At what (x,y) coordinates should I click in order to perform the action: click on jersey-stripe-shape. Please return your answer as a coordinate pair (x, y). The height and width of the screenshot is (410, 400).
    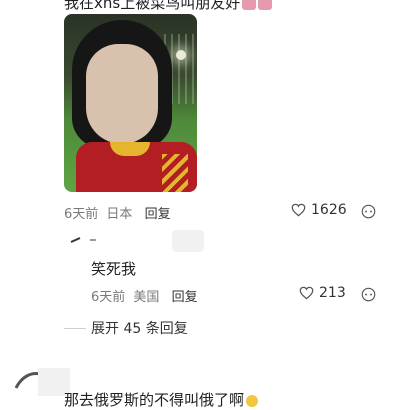
    Looking at the image, I should click on (175, 173).